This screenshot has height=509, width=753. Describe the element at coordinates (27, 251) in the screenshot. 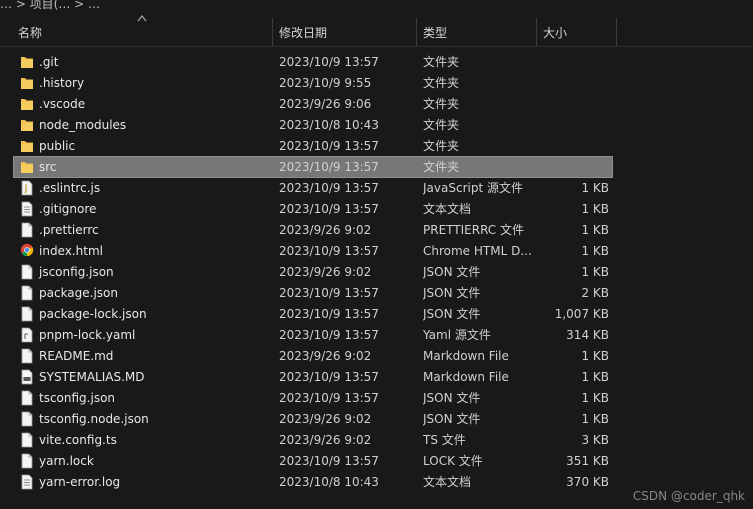

I see `chrome-icon` at that location.